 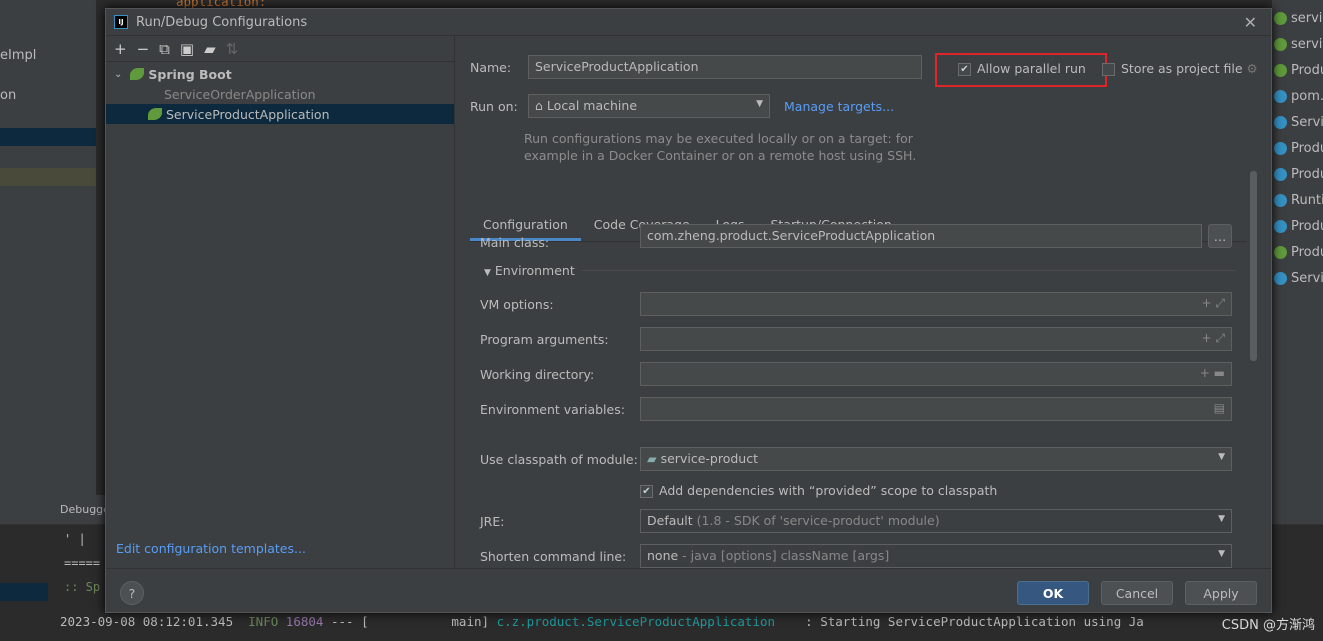 What do you see at coordinates (75, 539) in the screenshot?
I see `console-line: ' |` at bounding box center [75, 539].